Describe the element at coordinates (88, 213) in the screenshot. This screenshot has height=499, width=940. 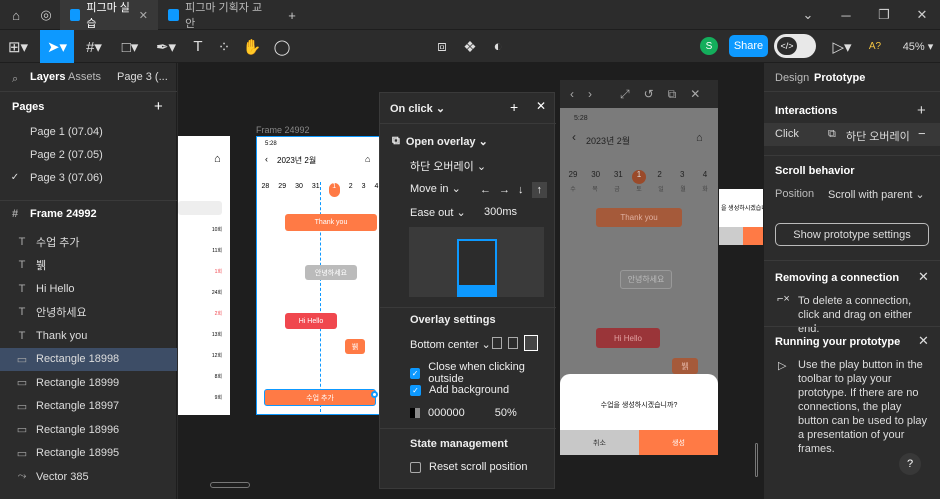
I see `frame-layer: # Frame 24992` at that location.